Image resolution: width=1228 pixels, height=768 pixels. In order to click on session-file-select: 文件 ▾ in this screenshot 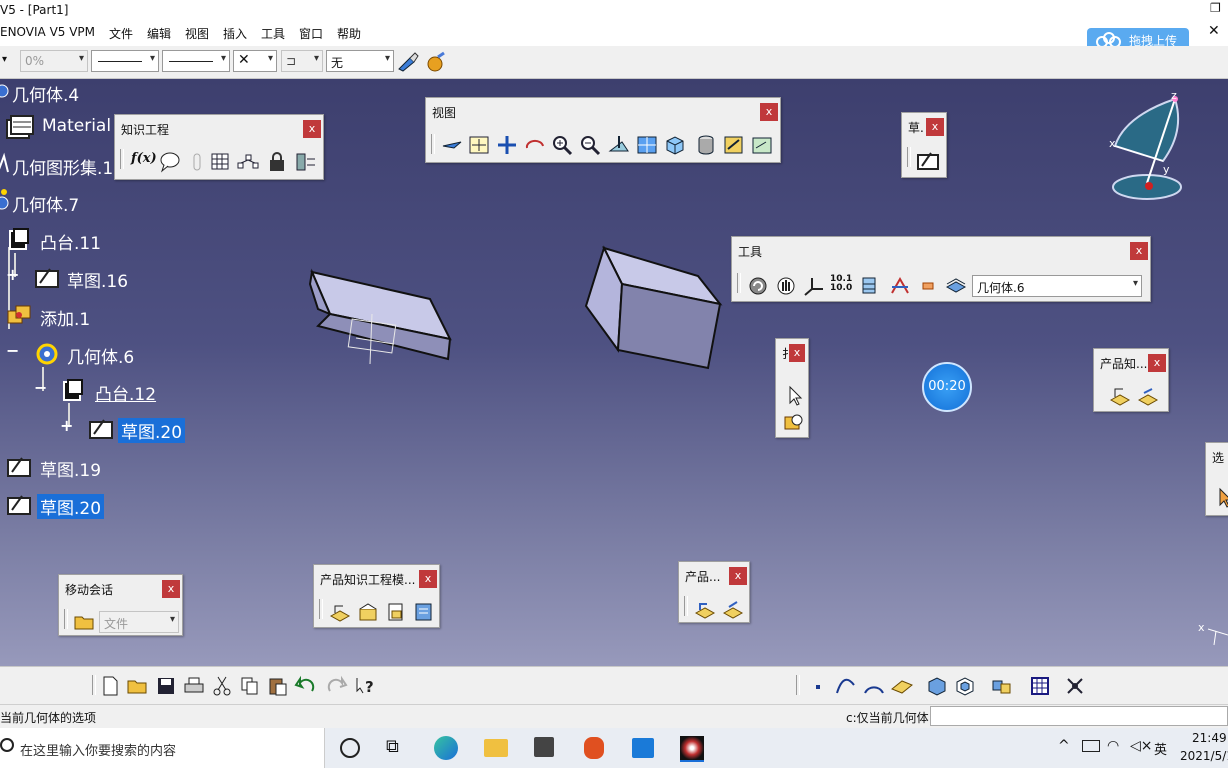, I will do `click(139, 622)`.